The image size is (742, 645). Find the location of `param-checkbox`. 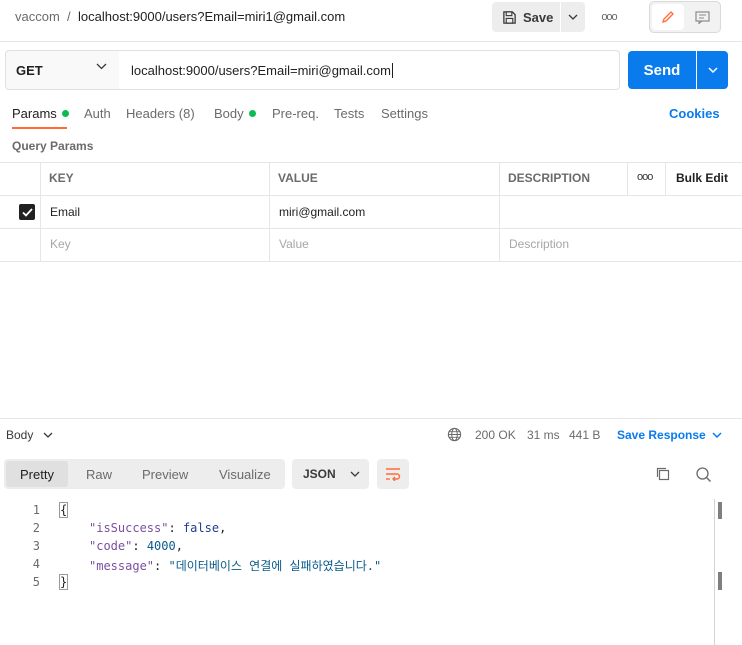

param-checkbox is located at coordinates (27, 212).